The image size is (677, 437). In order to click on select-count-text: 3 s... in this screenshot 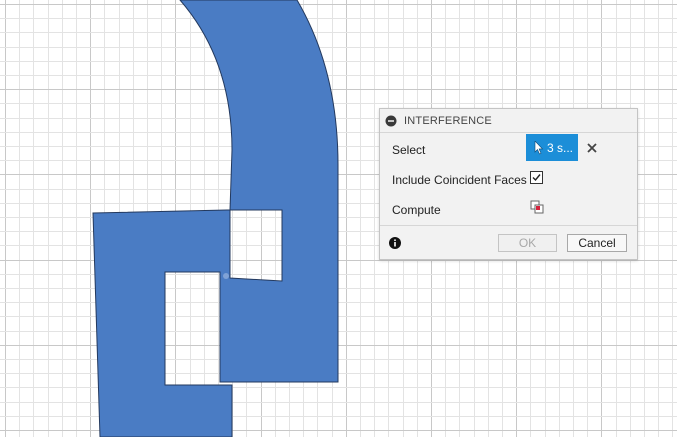, I will do `click(560, 148)`.